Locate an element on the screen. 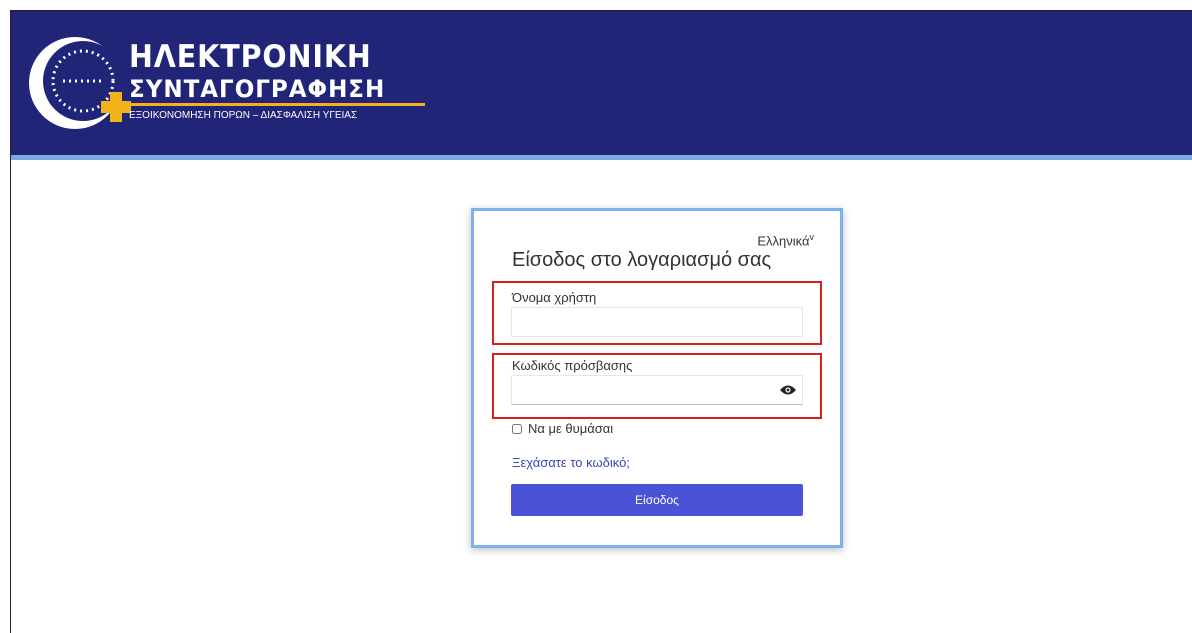  language-selector: Ελληνικάv is located at coordinates (785, 240).